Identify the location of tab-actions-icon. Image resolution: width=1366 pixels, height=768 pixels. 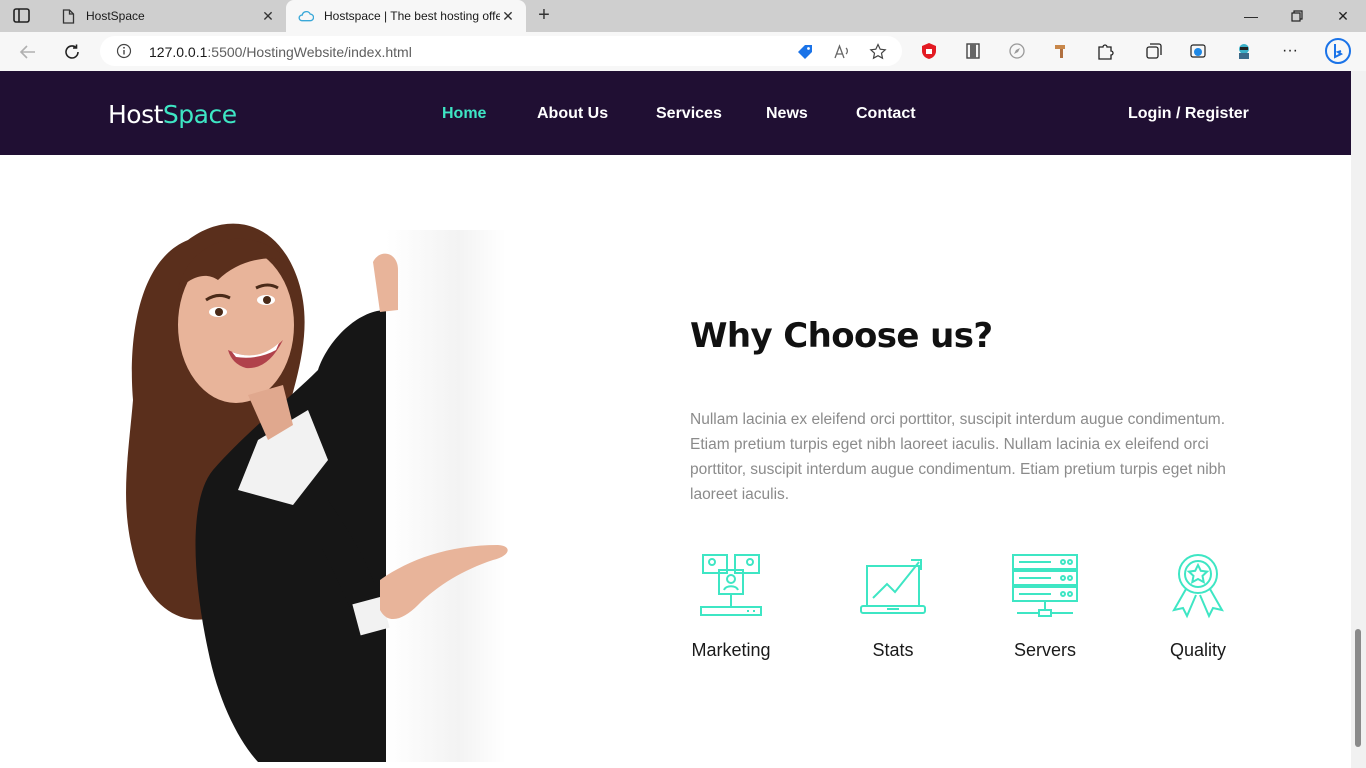
(22, 16).